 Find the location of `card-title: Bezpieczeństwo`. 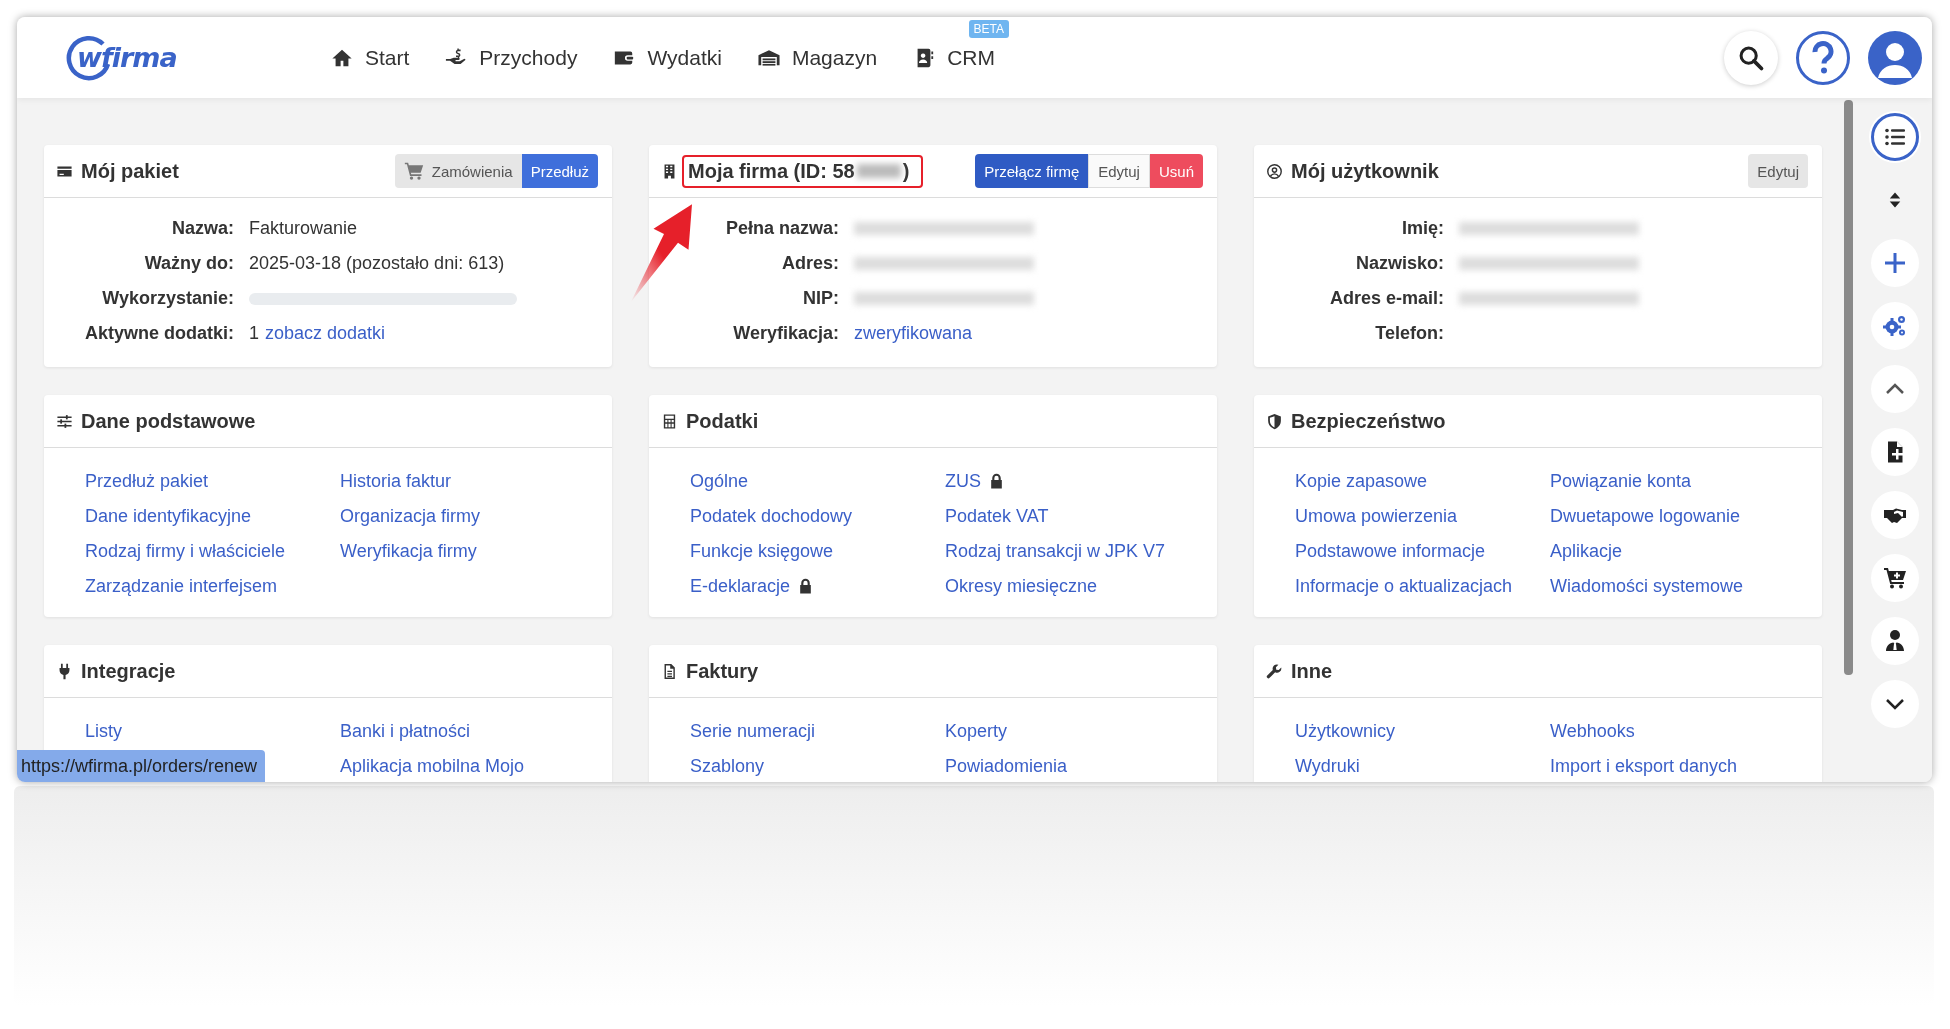

card-title: Bezpieczeństwo is located at coordinates (1368, 421).